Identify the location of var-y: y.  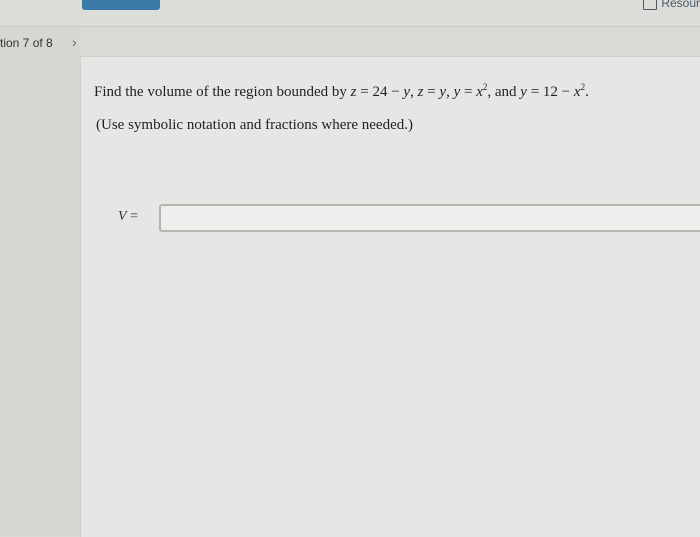
(523, 92).